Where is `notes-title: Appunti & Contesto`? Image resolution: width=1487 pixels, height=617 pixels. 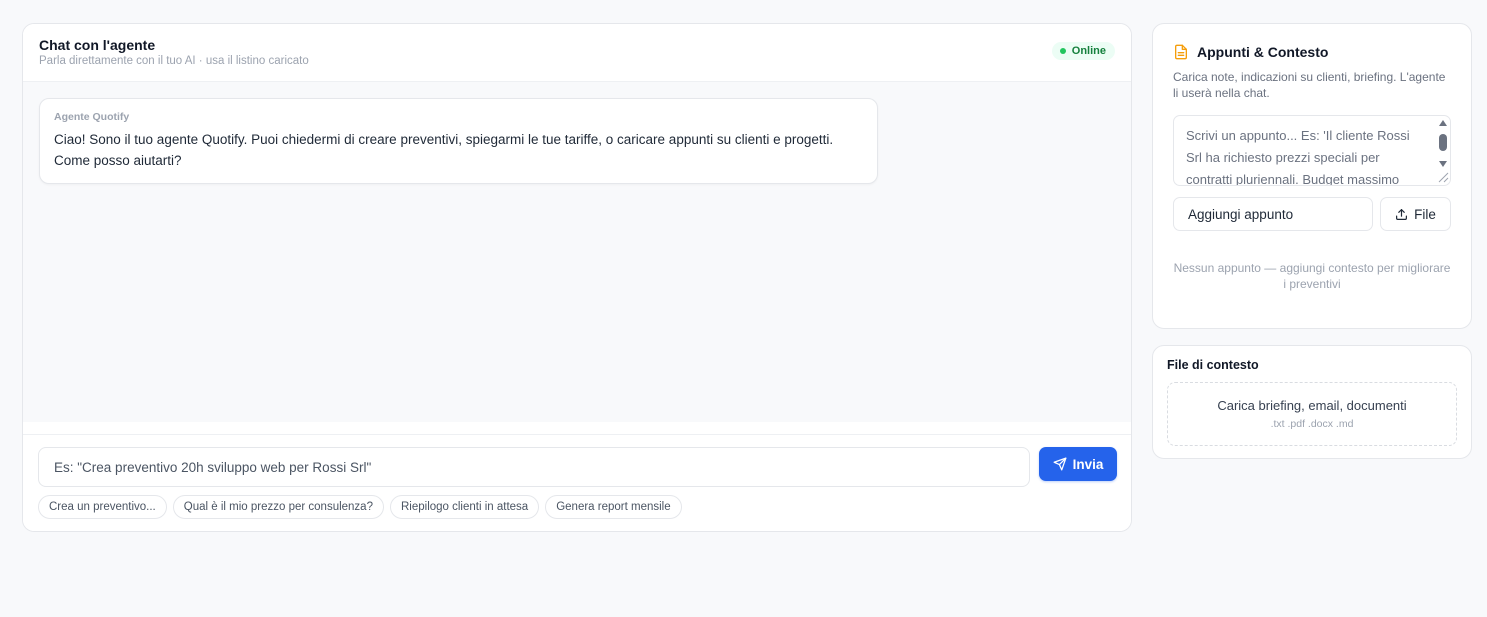
notes-title: Appunti & Contesto is located at coordinates (1263, 52).